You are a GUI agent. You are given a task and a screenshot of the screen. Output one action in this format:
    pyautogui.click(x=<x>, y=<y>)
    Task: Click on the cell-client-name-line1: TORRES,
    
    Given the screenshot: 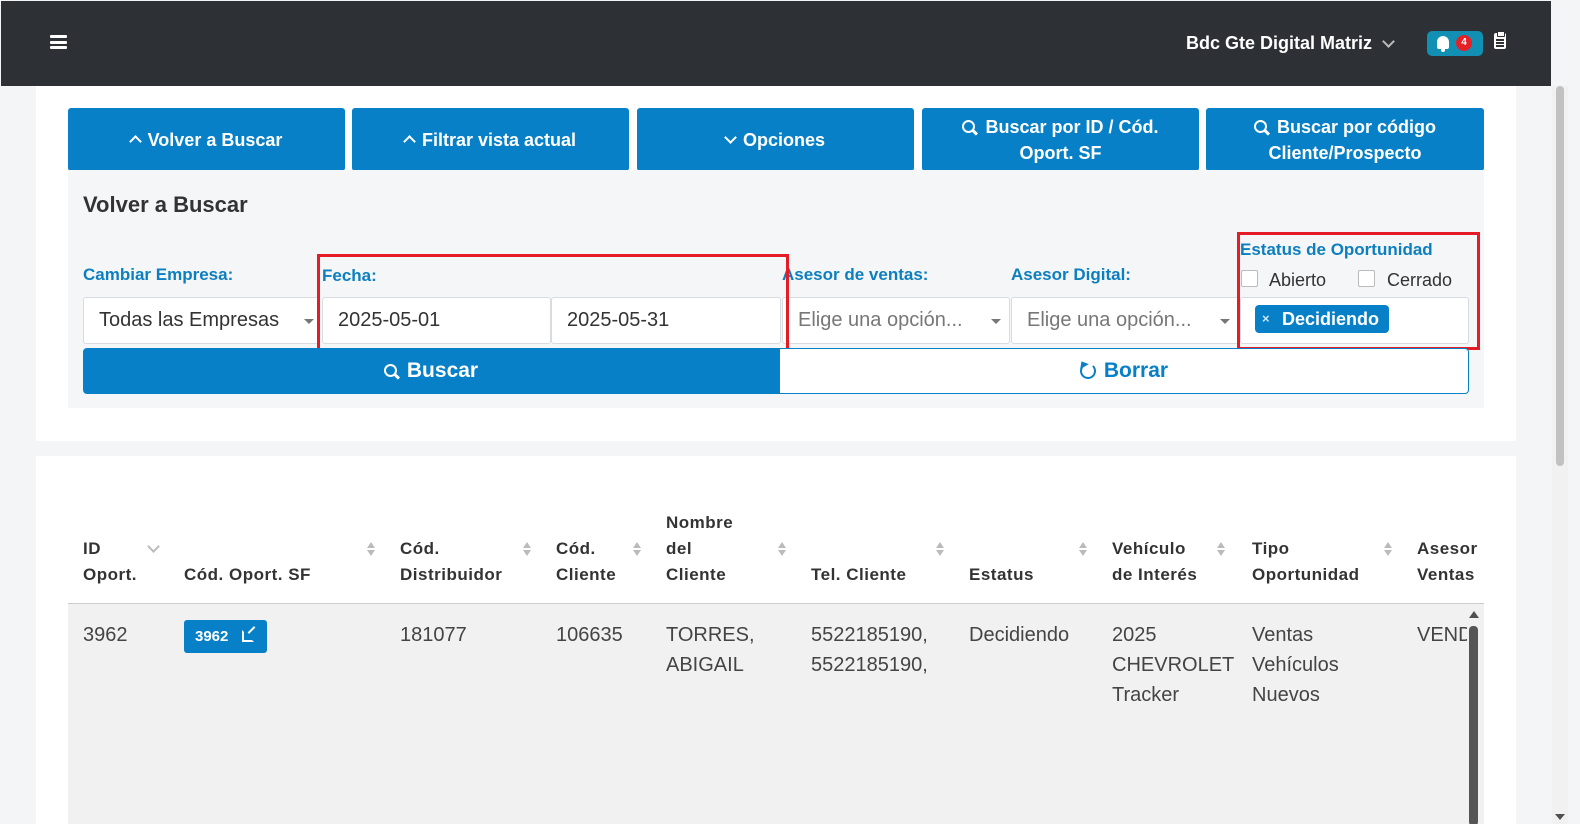 What is the action you would take?
    pyautogui.click(x=710, y=635)
    